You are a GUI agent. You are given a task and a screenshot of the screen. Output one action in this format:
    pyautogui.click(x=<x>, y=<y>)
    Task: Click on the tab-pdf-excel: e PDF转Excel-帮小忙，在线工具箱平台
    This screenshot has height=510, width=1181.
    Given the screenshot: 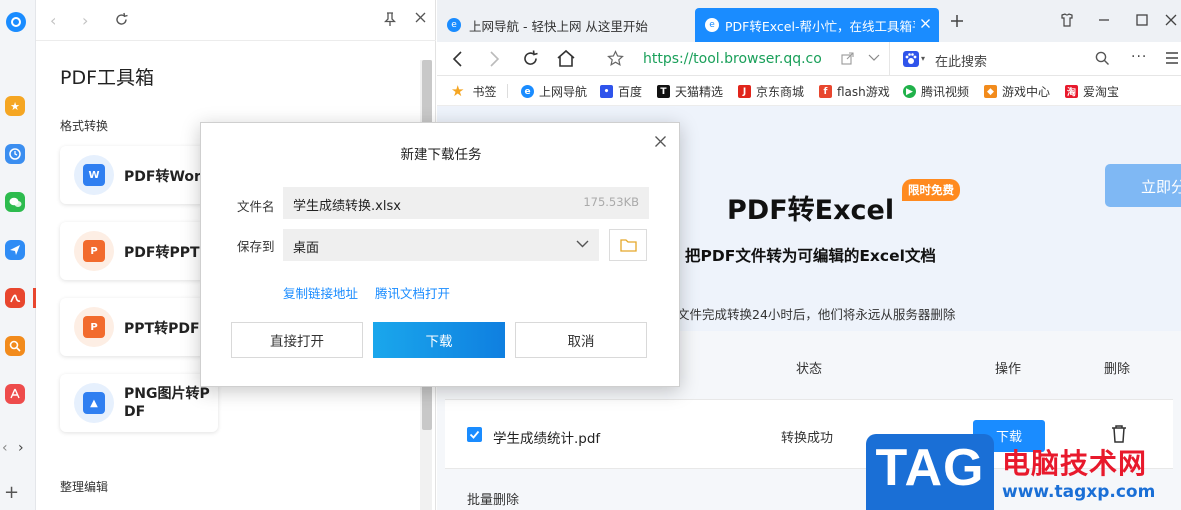 What is the action you would take?
    pyautogui.click(x=817, y=25)
    